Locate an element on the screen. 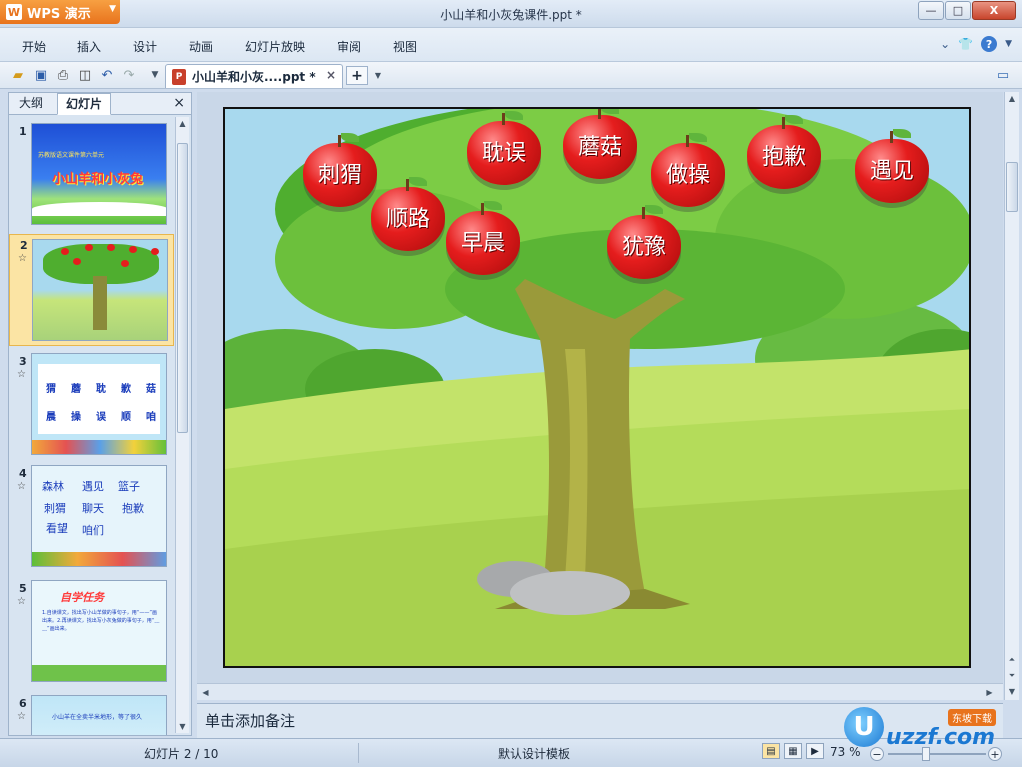 This screenshot has width=1022, height=767. next-slide-icon: ⏷ is located at coordinates (1012, 675).